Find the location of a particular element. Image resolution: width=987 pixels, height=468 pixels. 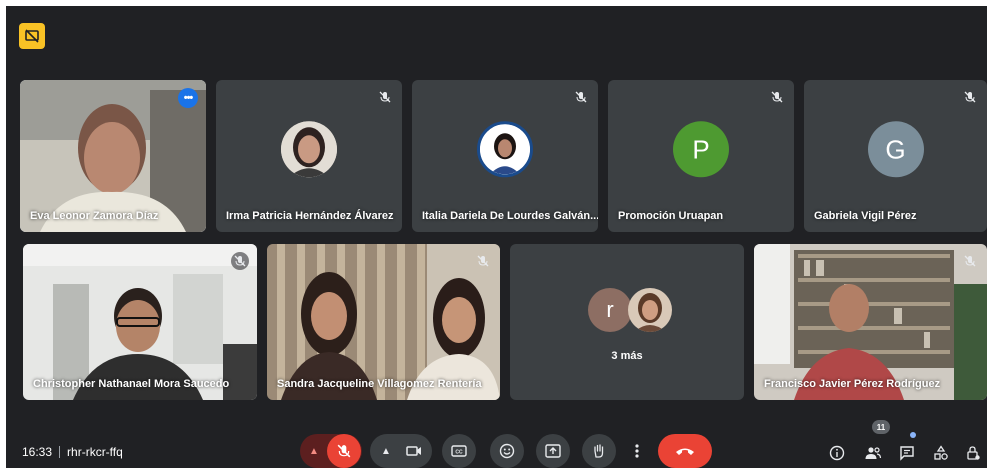

reactions-button is located at coordinates (507, 451).